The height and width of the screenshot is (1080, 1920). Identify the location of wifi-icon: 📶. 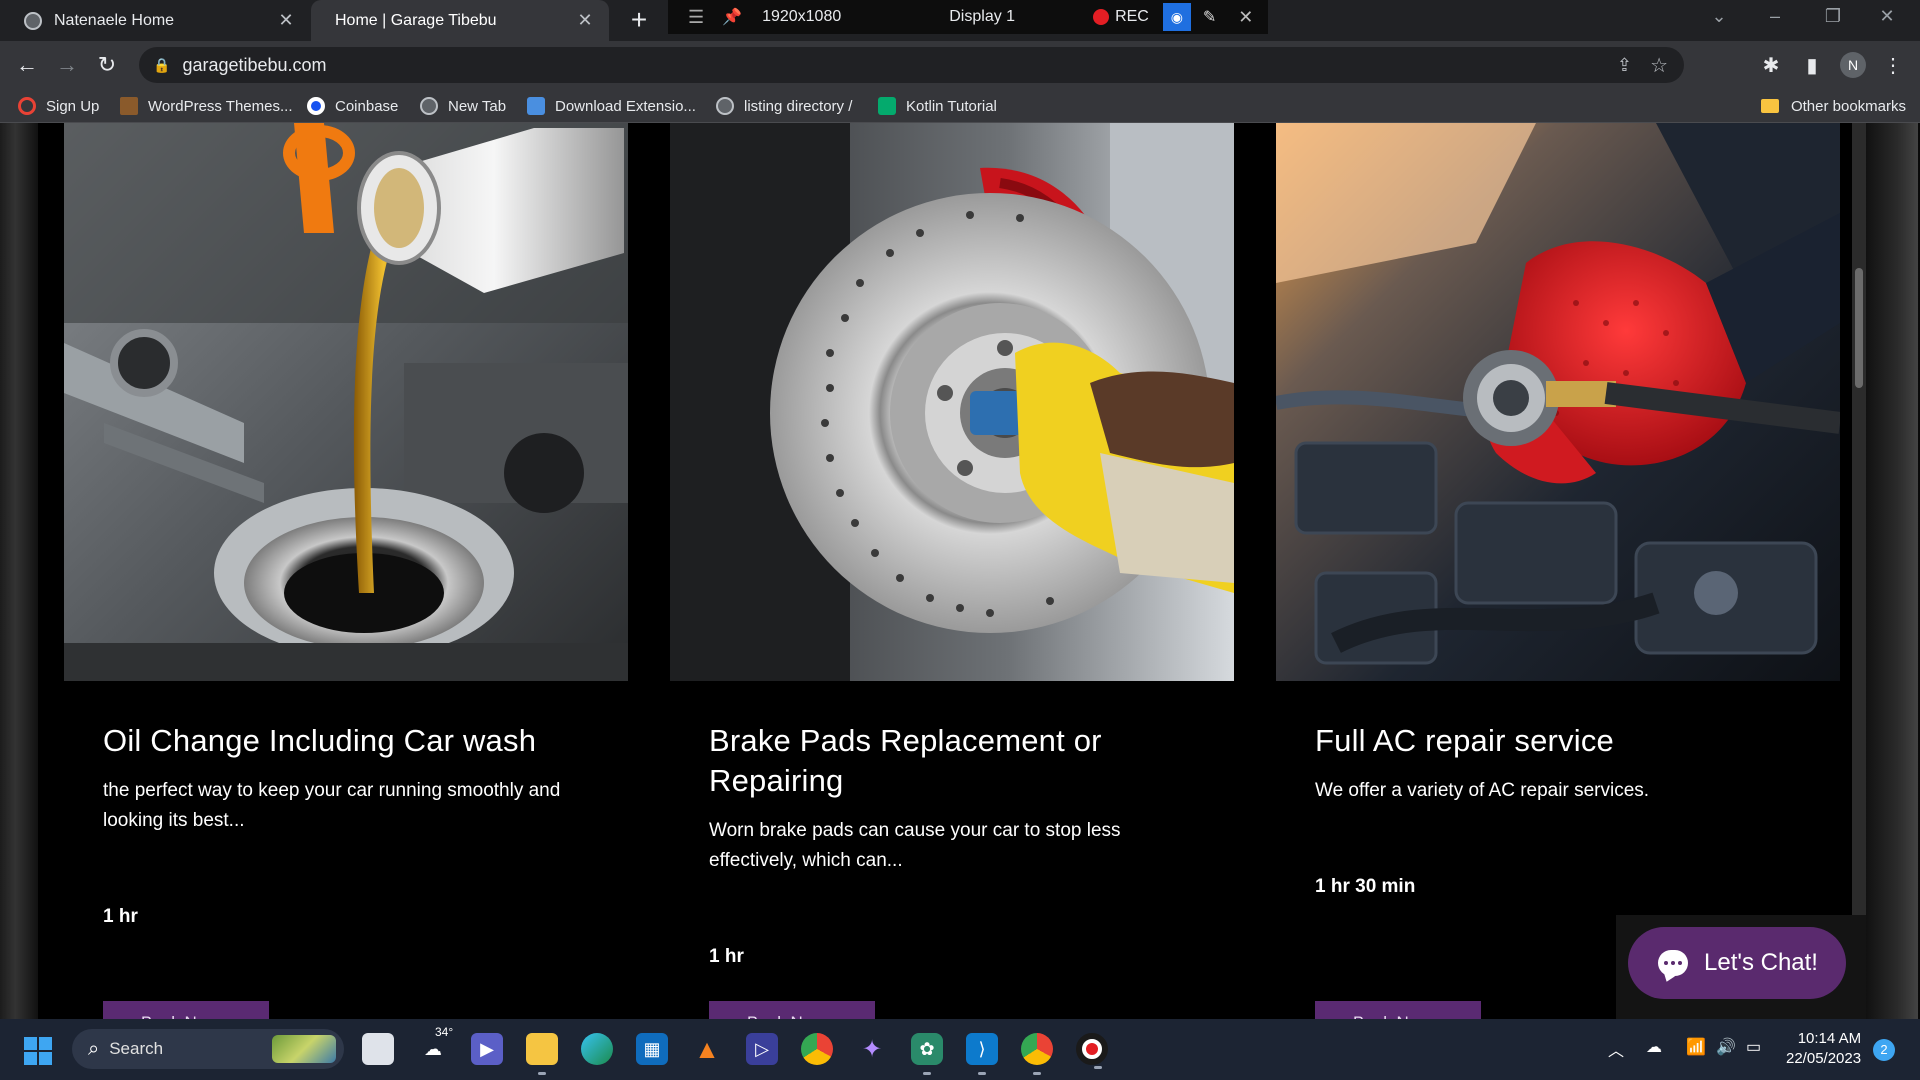
(1696, 1047).